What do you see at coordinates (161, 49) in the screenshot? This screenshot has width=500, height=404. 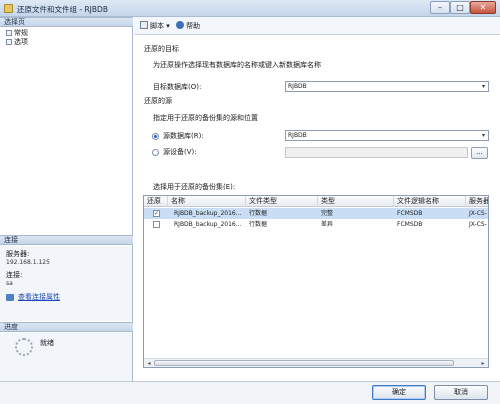 I see `restore-target-heading: 还原的目标` at bounding box center [161, 49].